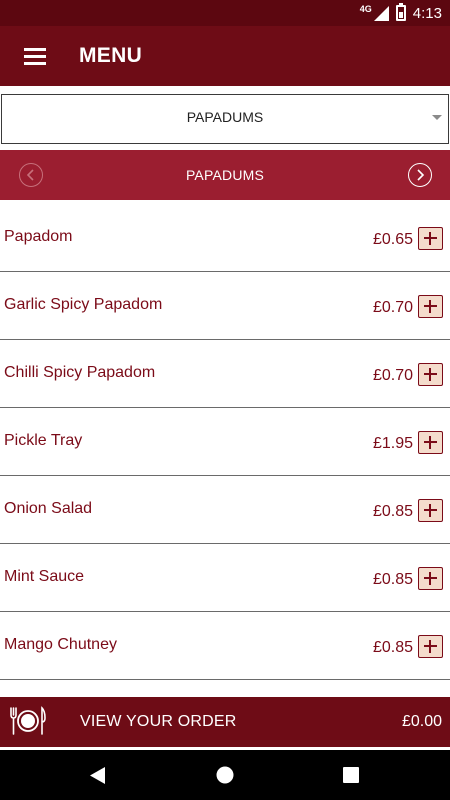 This screenshot has width=450, height=800. I want to click on list-item: Chilli Spicy Papadom £0.70, so click(225, 374).